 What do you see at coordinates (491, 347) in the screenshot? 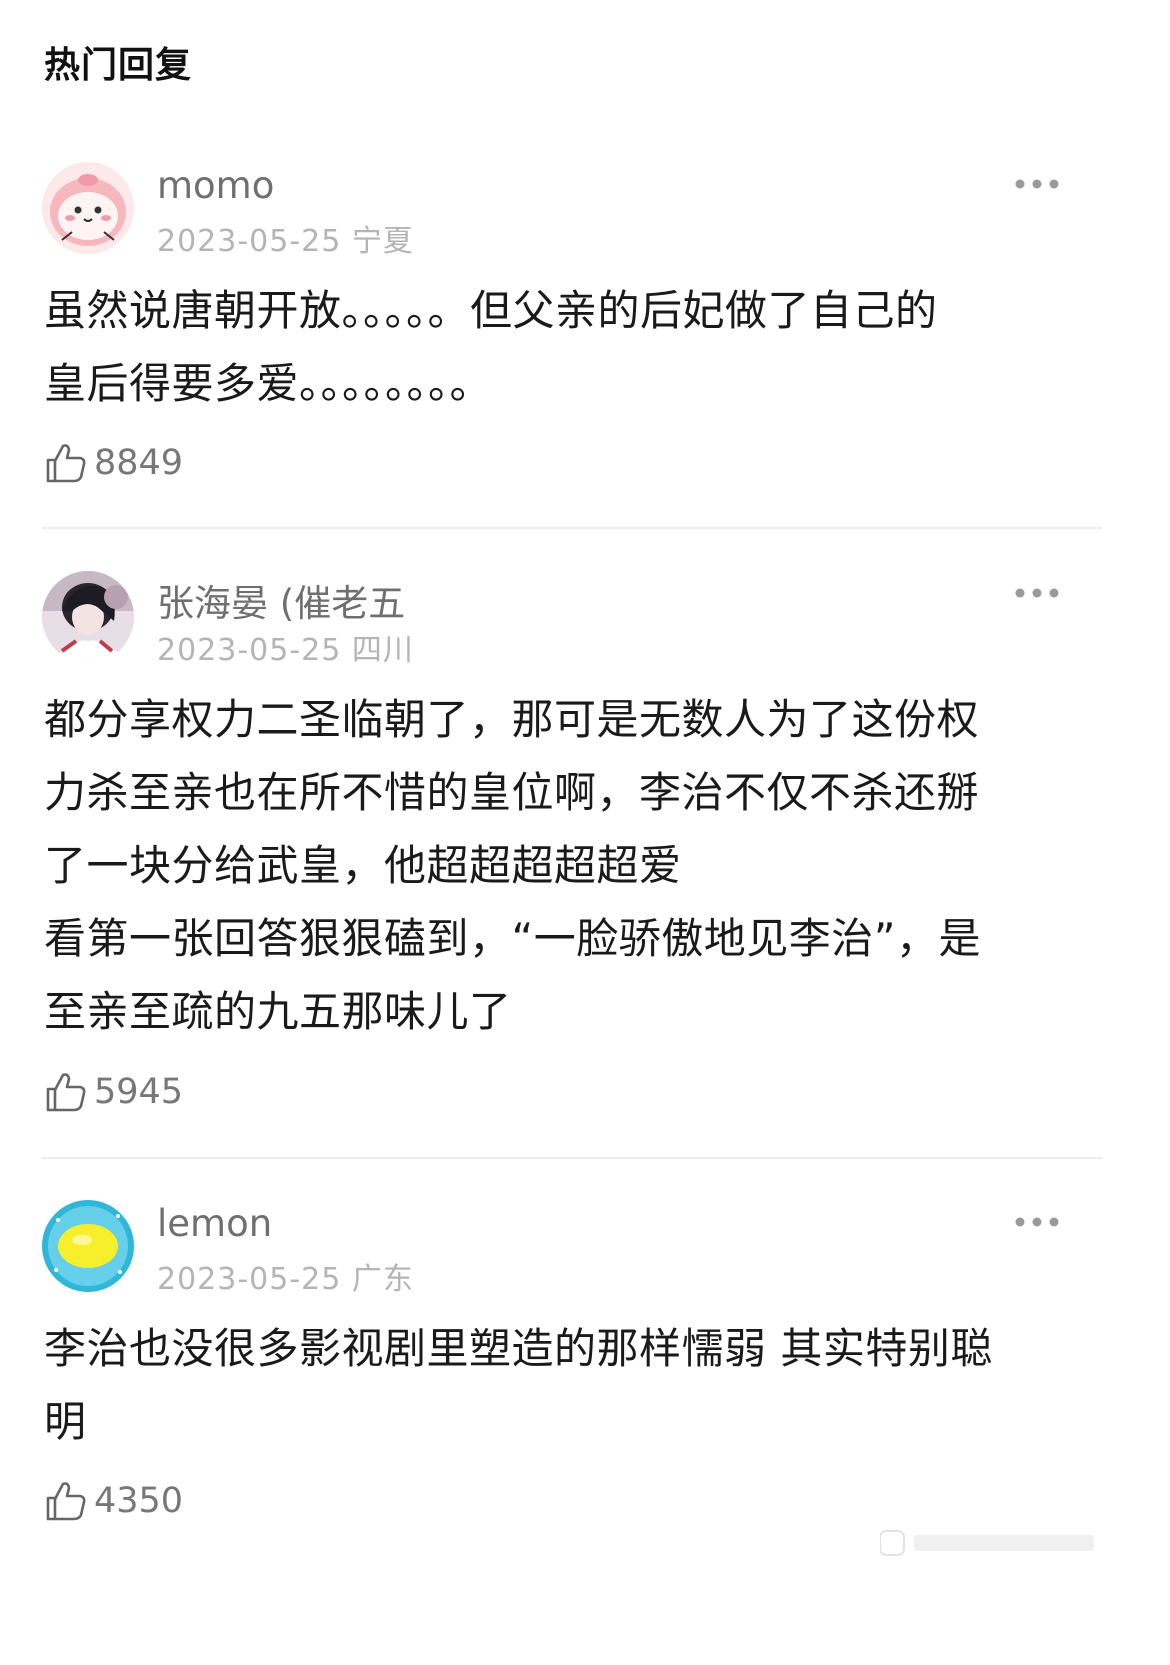
I see `comment-text: 虽然说唐朝开放。。。。。但父亲的后妃做了自己的 皇后得要多爱。。。。。。。。` at bounding box center [491, 347].